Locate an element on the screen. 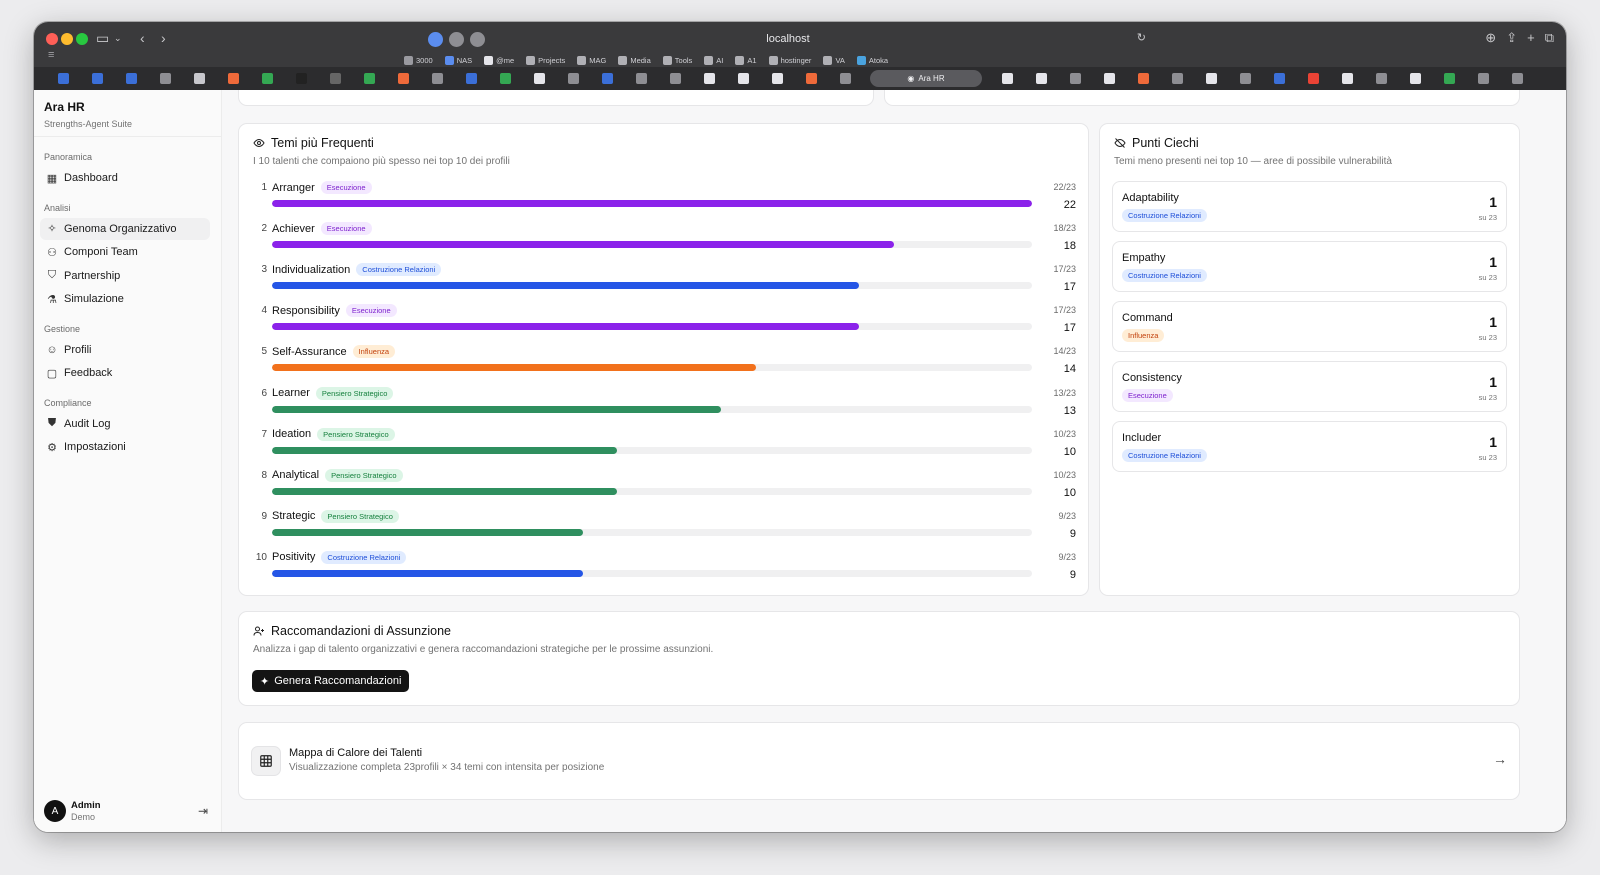 The image size is (1600, 875). tab-overview-icon: ≡ is located at coordinates (51, 55).